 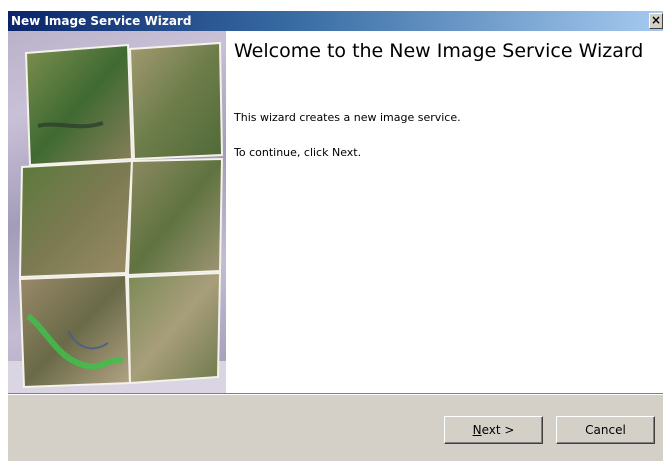 What do you see at coordinates (298, 152) in the screenshot?
I see `continue-instruction: To continue, click Next.` at bounding box center [298, 152].